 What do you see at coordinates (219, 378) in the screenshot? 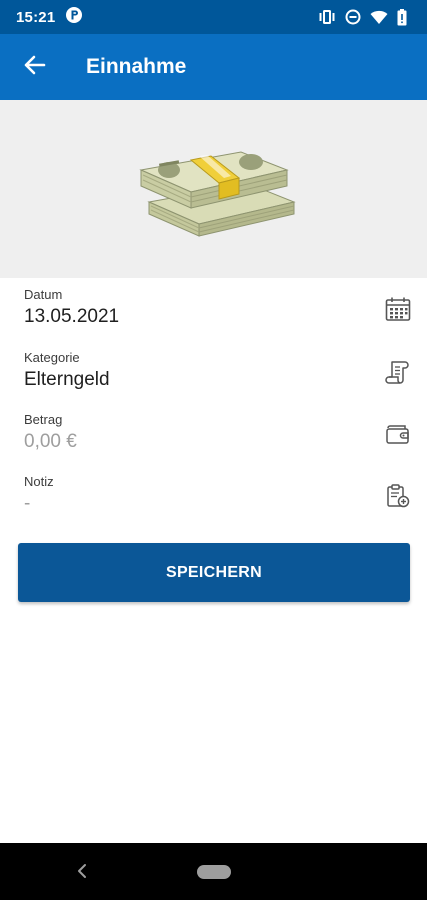
I see `category-field: Kategorie Elterngeld` at bounding box center [219, 378].